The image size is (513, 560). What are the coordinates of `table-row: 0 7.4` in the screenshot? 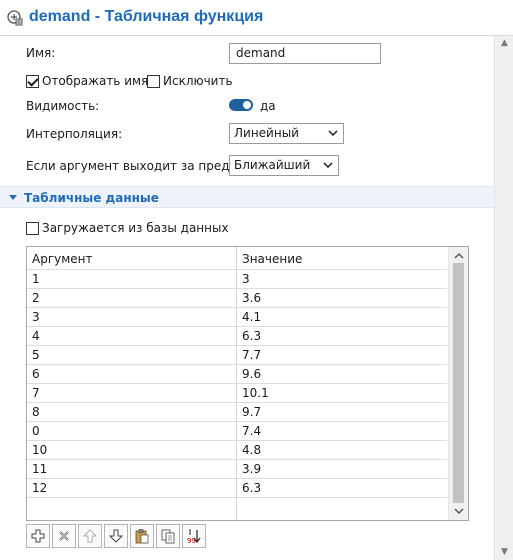 It's located at (237, 430).